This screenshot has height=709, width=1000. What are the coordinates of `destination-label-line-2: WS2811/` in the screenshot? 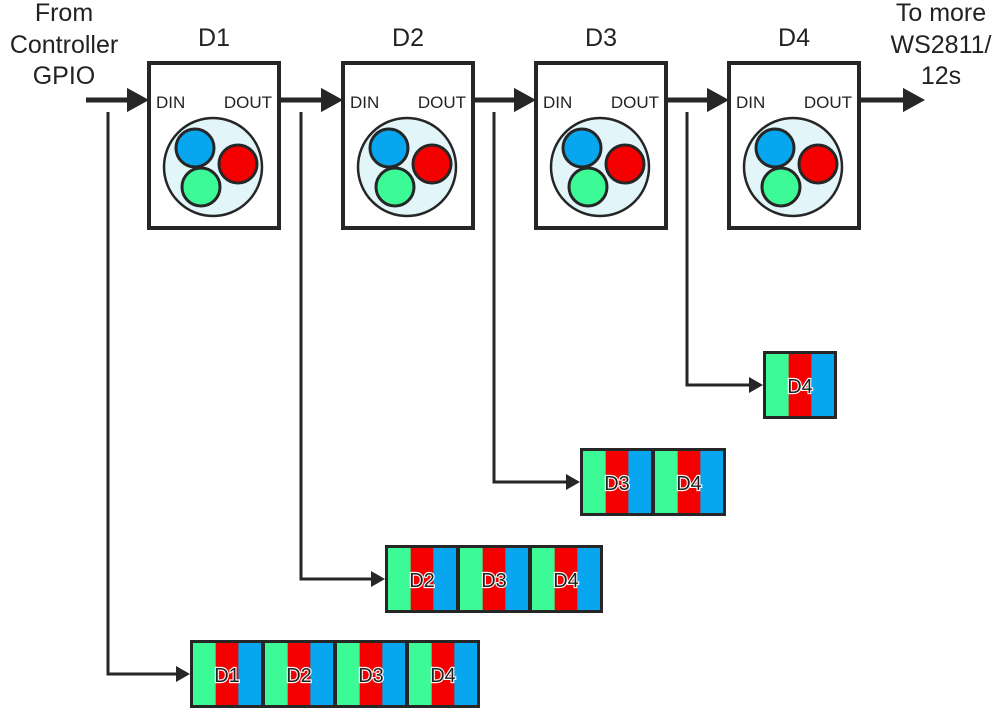 It's located at (941, 45).